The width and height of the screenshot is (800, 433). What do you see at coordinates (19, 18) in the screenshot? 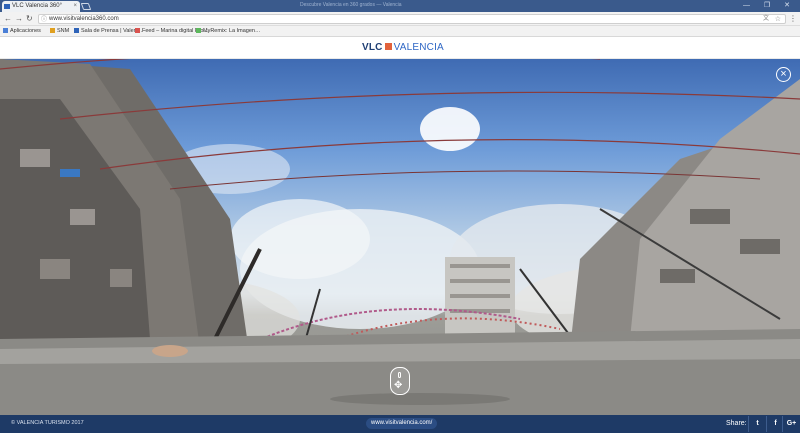
I see `forward-icon: →` at bounding box center [19, 18].